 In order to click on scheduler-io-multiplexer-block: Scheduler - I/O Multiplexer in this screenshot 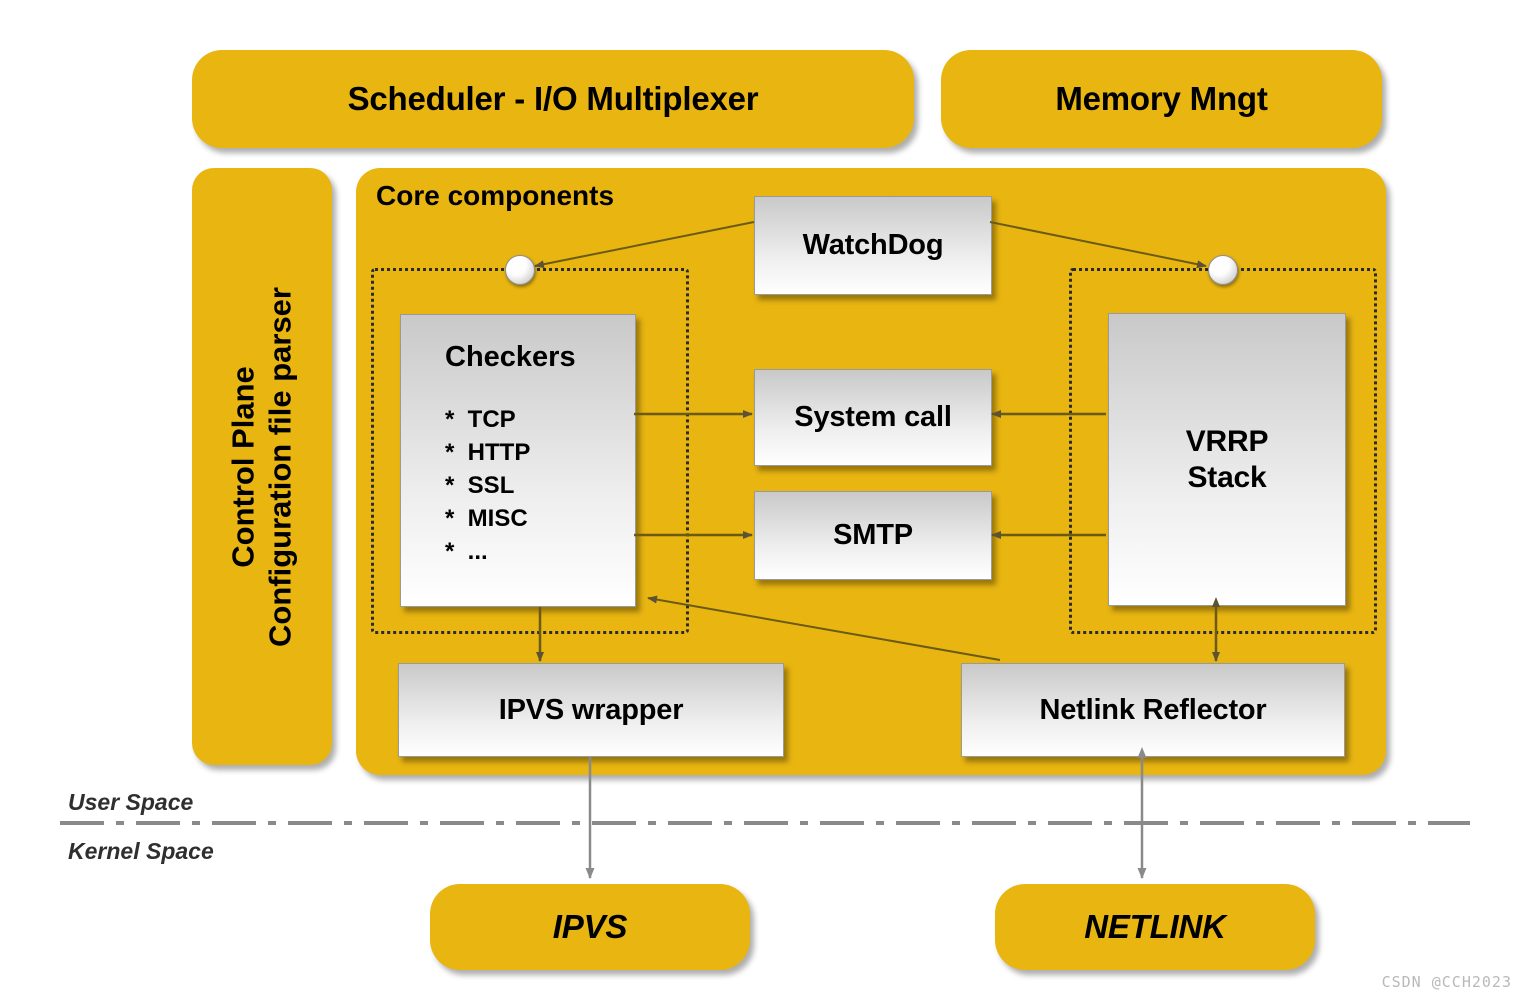, I will do `click(553, 99)`.